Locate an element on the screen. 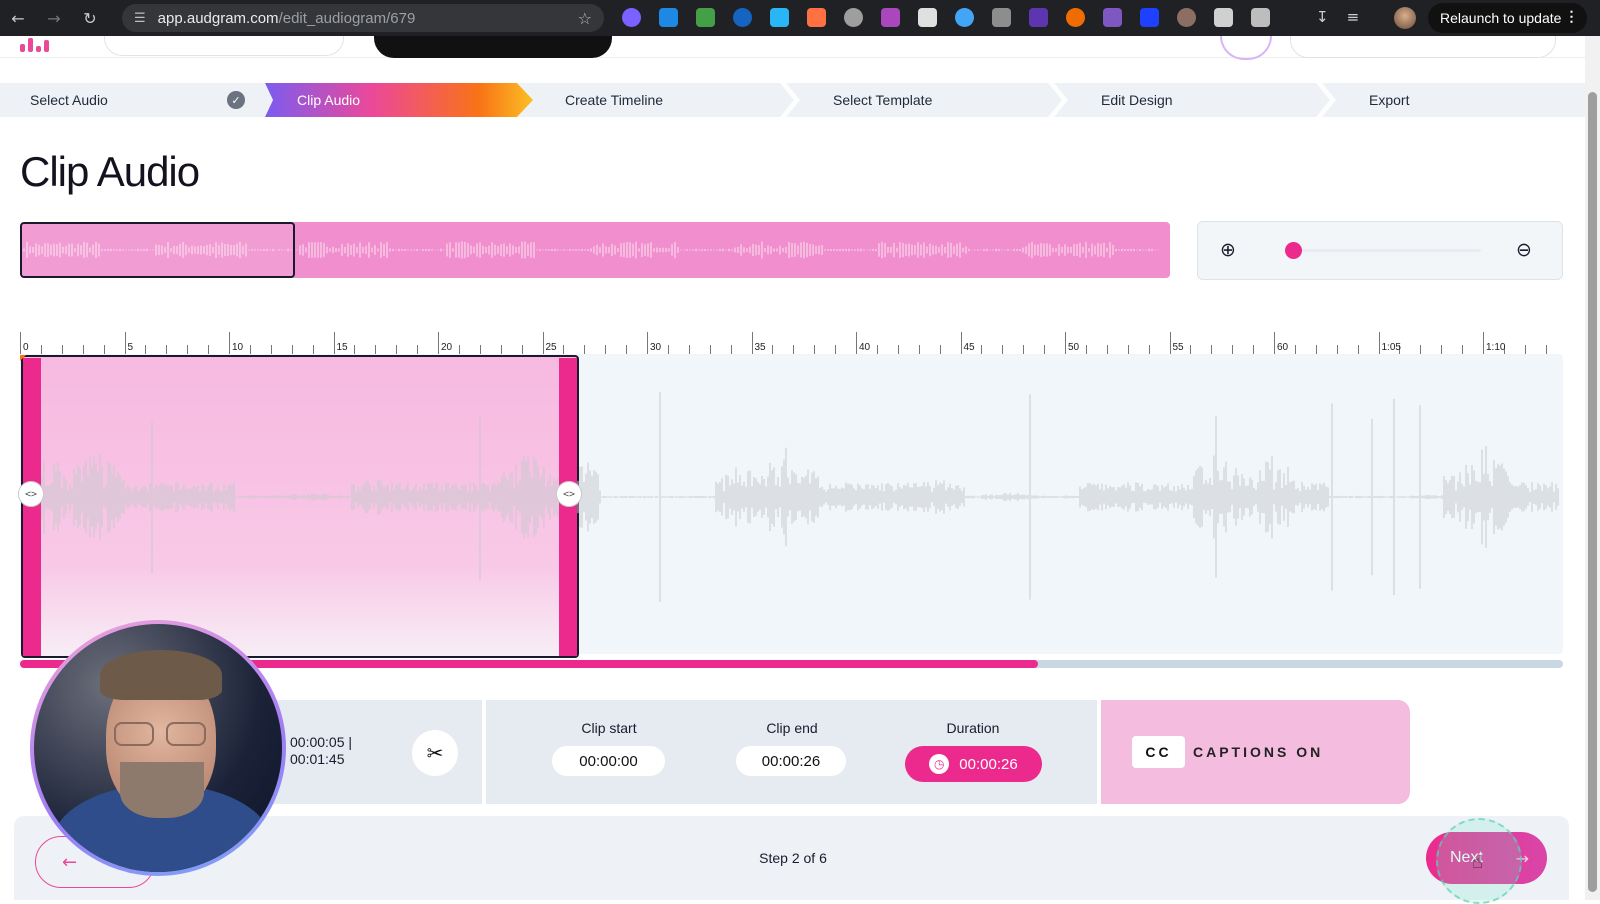 Image resolution: width=1600 pixels, height=904 pixels. captions-status: CAPTIONS ON is located at coordinates (1258, 752).